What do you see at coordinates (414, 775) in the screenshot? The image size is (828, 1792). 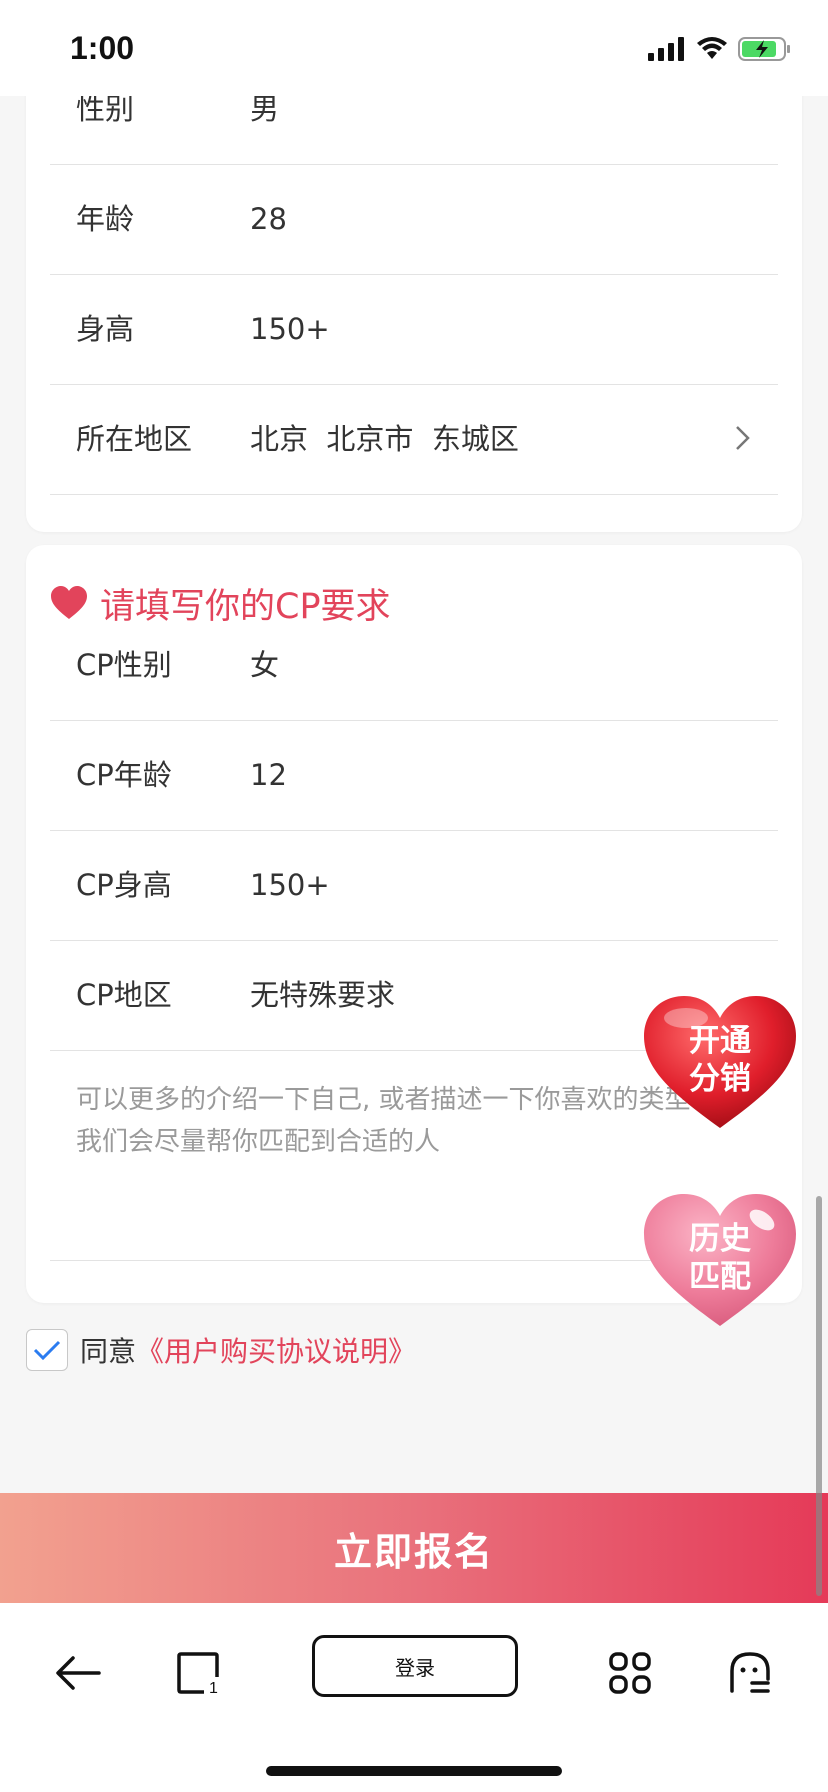 I see `cp-row-age: CP年龄 12` at bounding box center [414, 775].